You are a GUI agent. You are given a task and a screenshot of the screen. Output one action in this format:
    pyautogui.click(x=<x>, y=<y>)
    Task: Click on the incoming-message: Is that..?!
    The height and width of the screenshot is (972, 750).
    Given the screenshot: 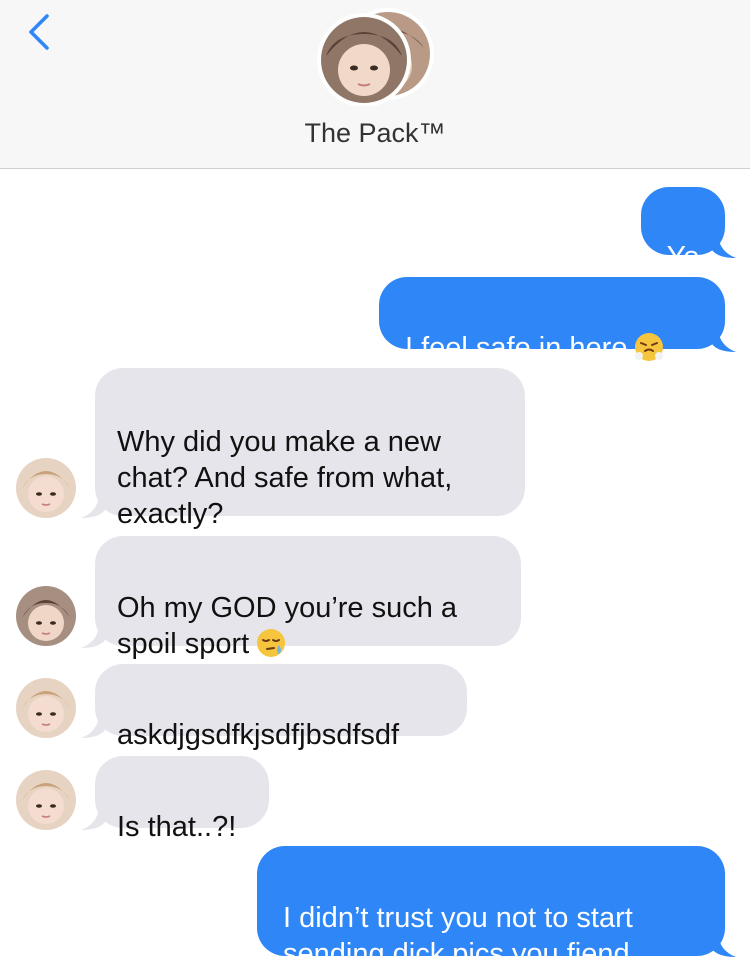 What is the action you would take?
    pyautogui.click(x=182, y=799)
    